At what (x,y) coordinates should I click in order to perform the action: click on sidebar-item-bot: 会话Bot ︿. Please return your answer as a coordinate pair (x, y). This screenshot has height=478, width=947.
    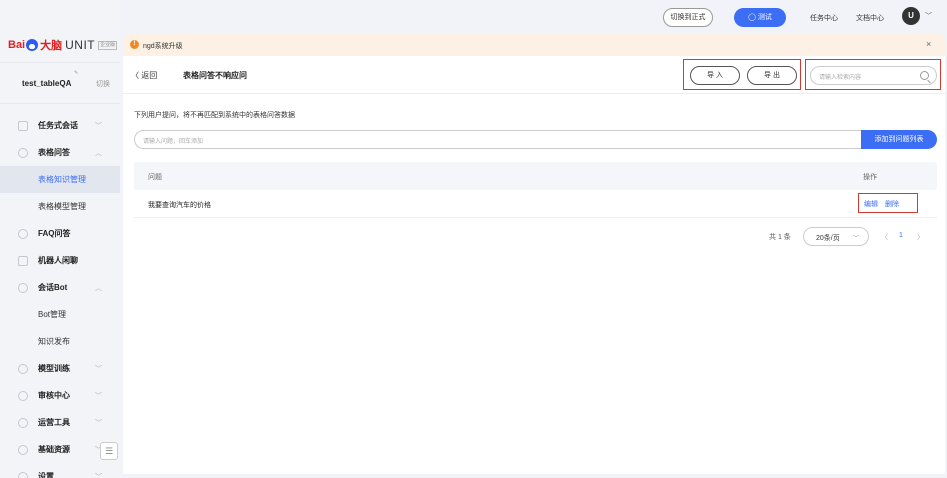
    Looking at the image, I should click on (60, 287).